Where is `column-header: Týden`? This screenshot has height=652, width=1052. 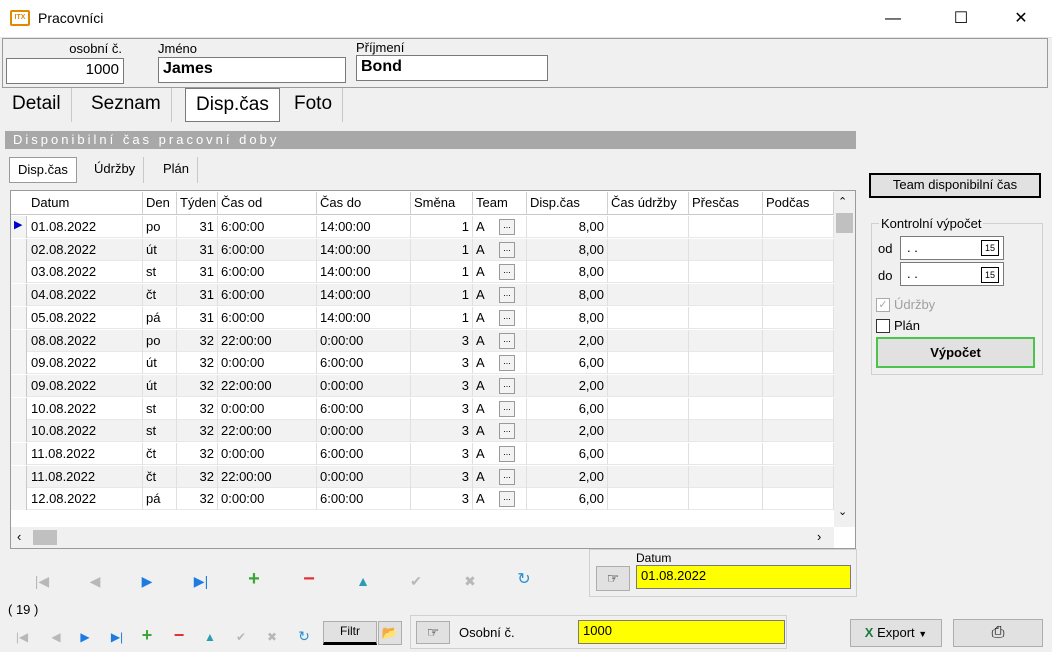
column-header: Týden is located at coordinates (197, 203).